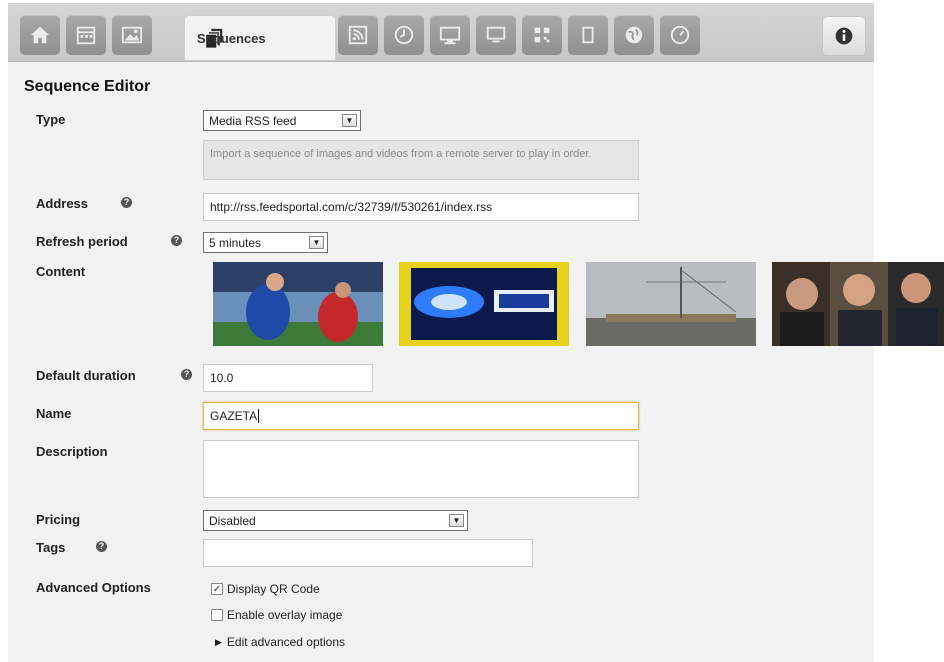 Image resolution: width=944 pixels, height=662 pixels. I want to click on type-select: Media RSS feed ▼, so click(282, 120).